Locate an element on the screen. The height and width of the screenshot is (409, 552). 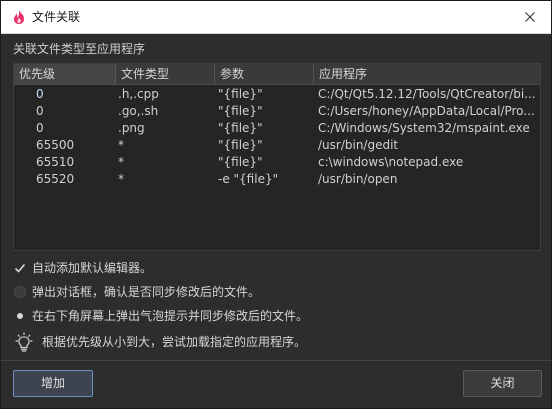
cell-file-type: .h,.cpp is located at coordinates (138, 94).